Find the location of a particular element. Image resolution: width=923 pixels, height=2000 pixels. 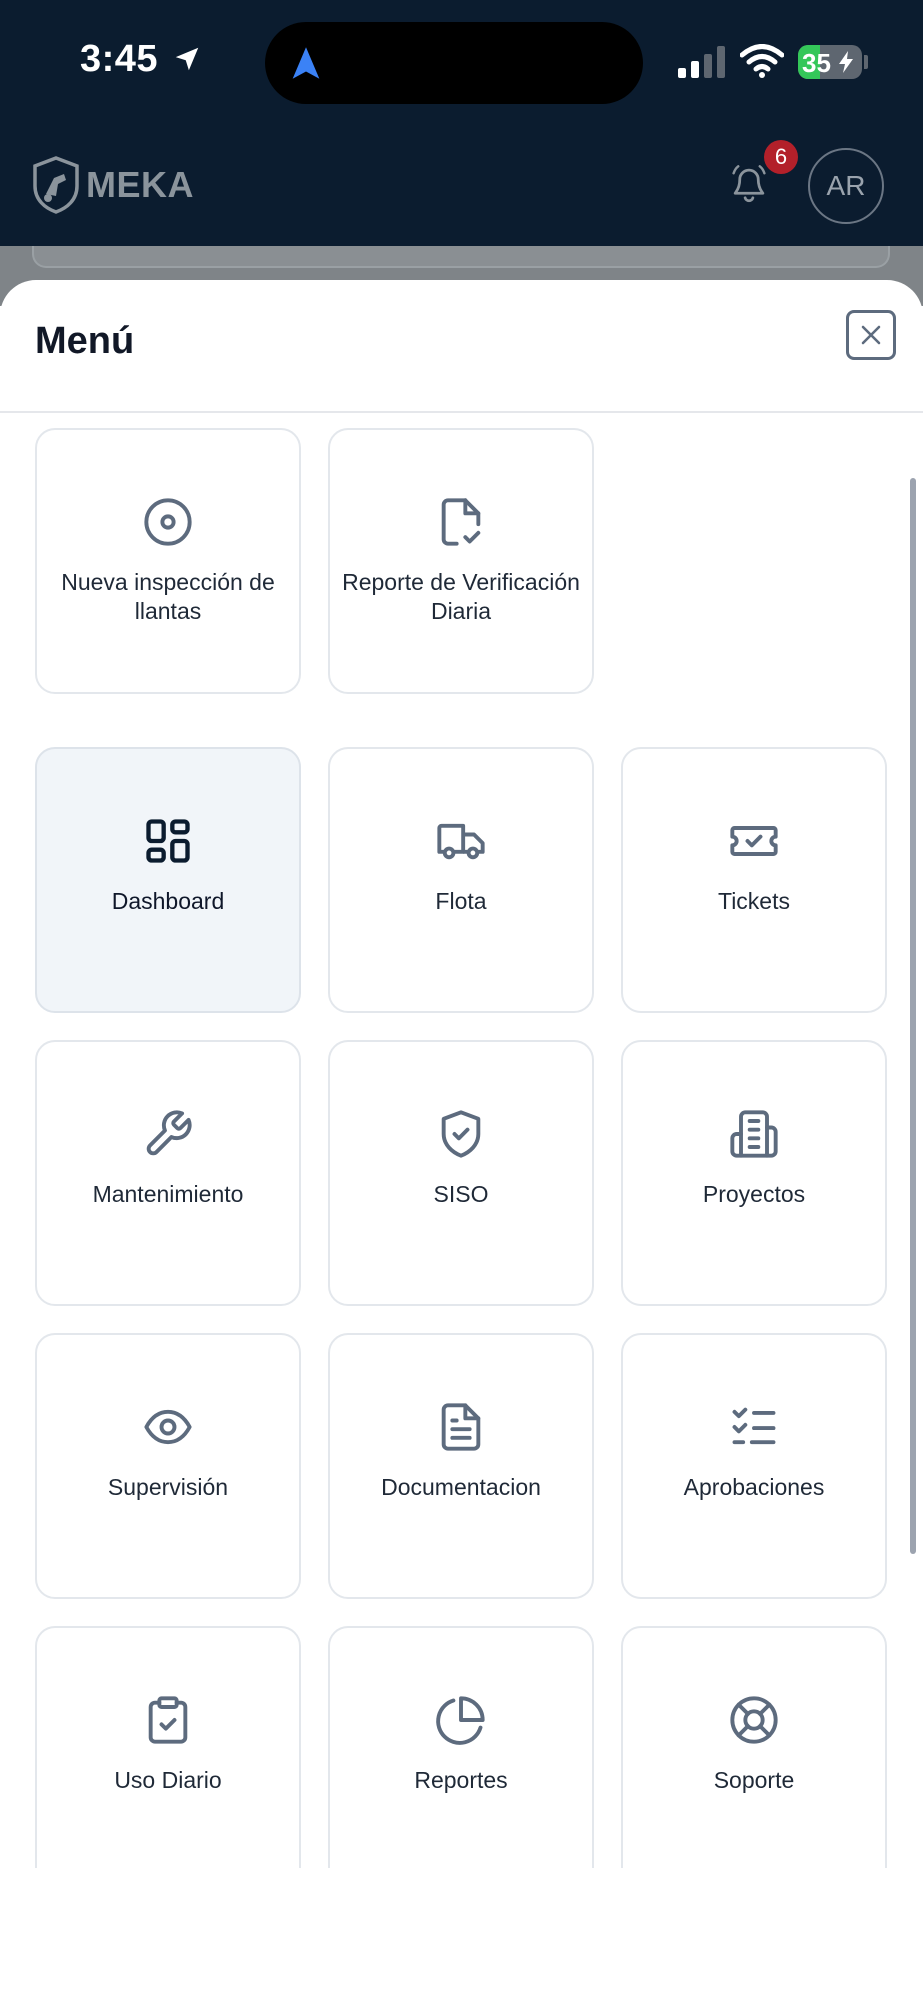

menu-item-label: SISO is located at coordinates (461, 1194).